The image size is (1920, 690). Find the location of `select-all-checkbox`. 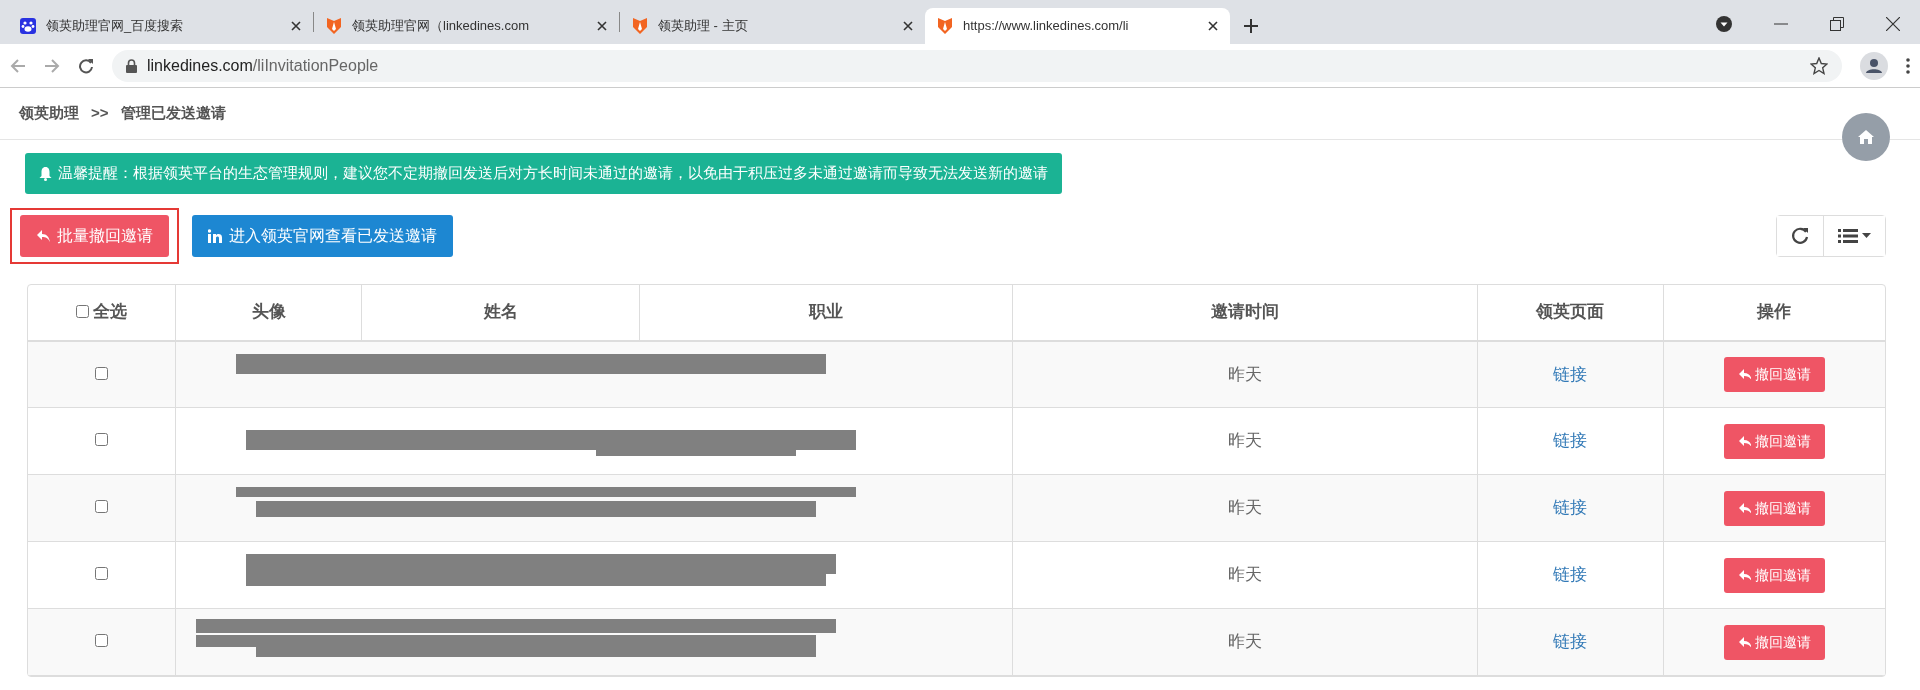

select-all-checkbox is located at coordinates (83, 311).